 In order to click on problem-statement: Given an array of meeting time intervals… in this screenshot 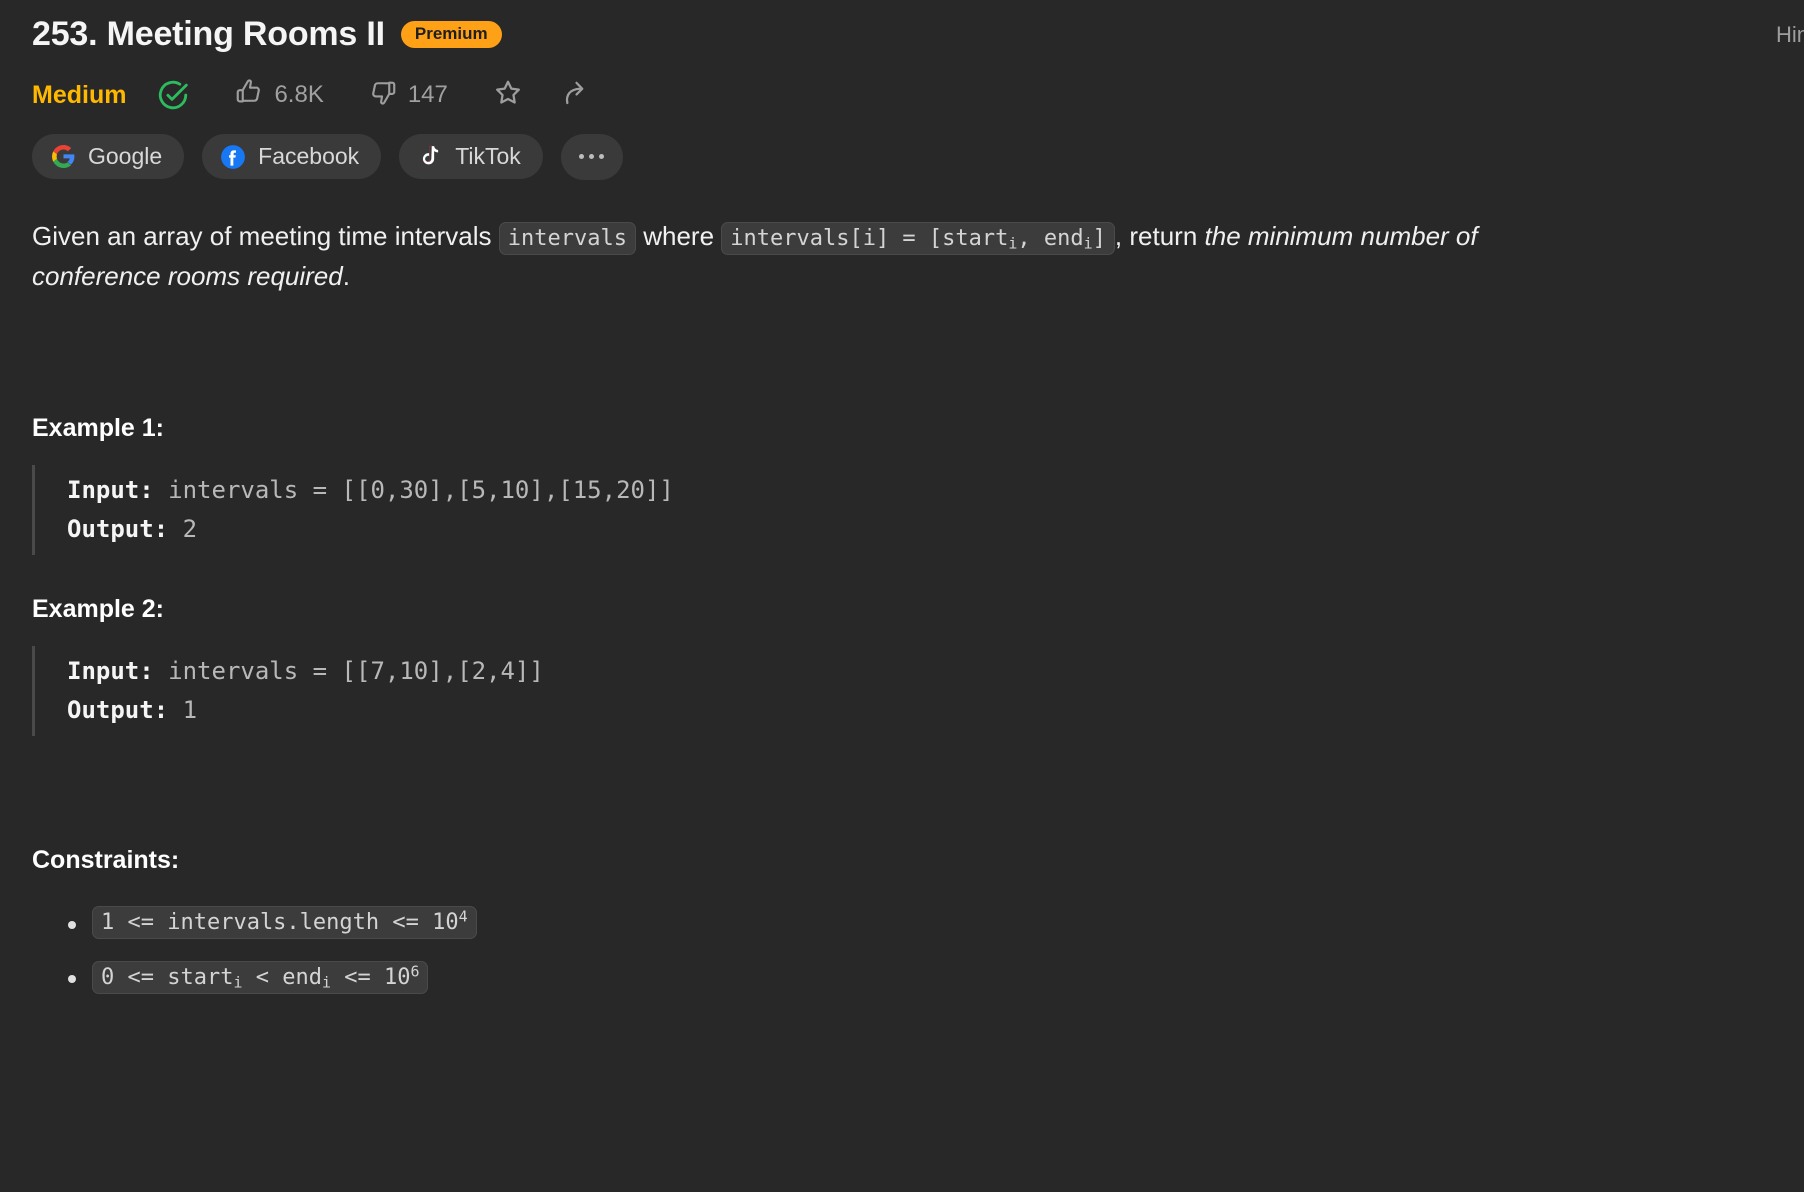, I will do `click(812, 256)`.